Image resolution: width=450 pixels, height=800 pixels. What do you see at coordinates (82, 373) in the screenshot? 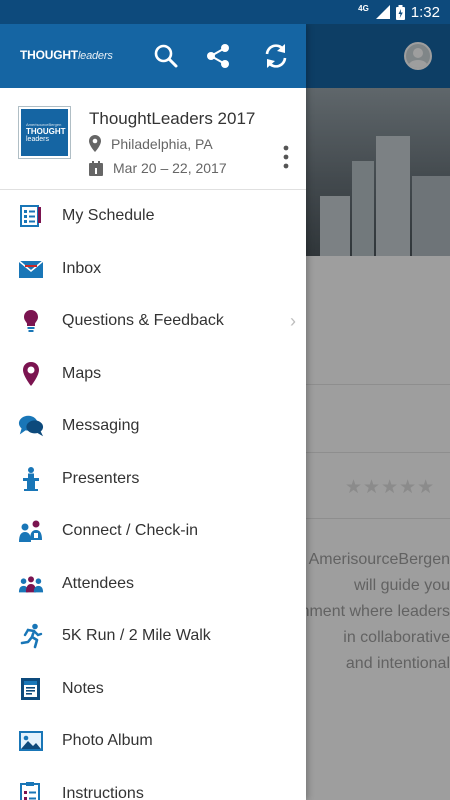
I see `menu-label: Maps` at bounding box center [82, 373].